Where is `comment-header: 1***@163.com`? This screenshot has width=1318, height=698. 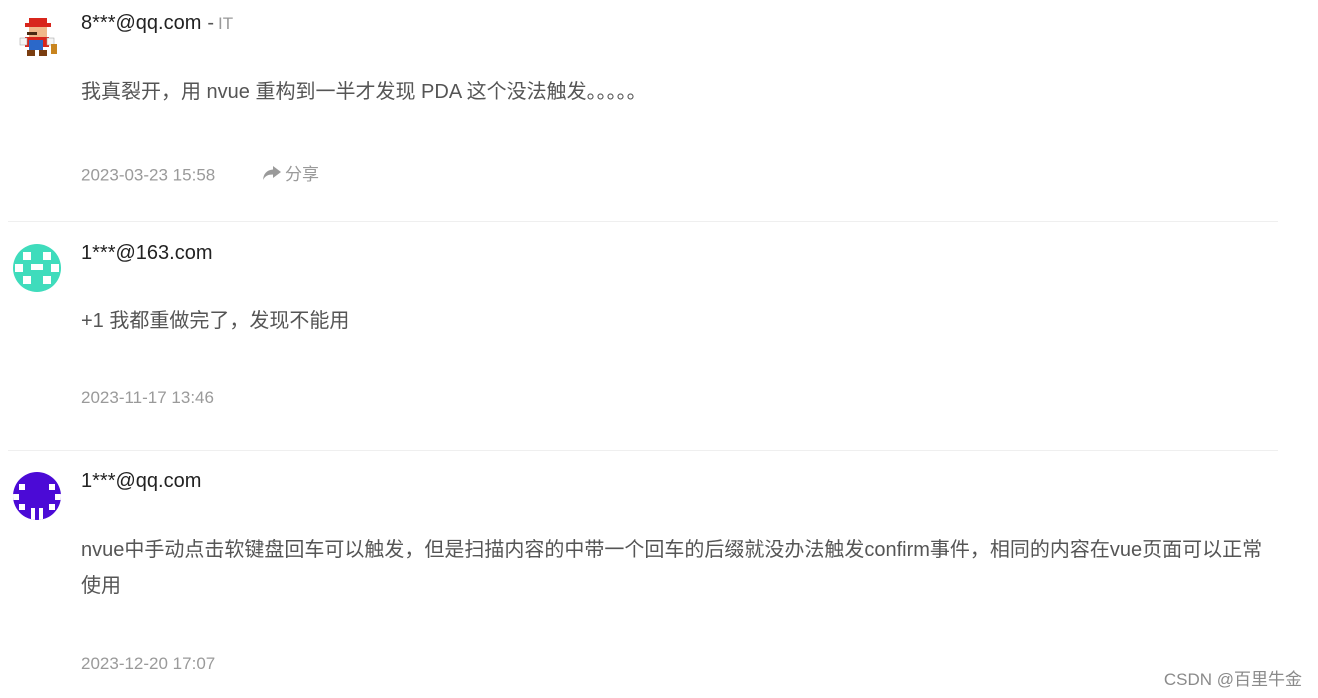 comment-header: 1***@163.com is located at coordinates (146, 253).